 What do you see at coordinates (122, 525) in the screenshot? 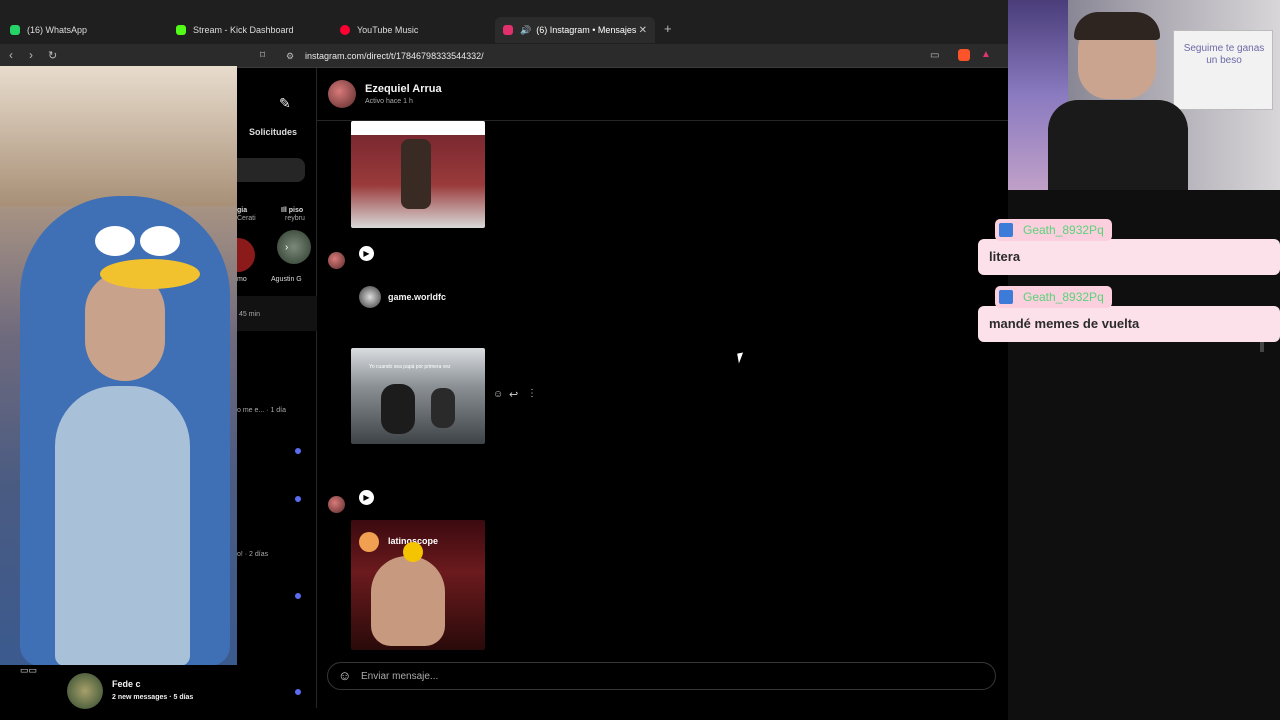
I see `costume-fleece` at bounding box center [122, 525].